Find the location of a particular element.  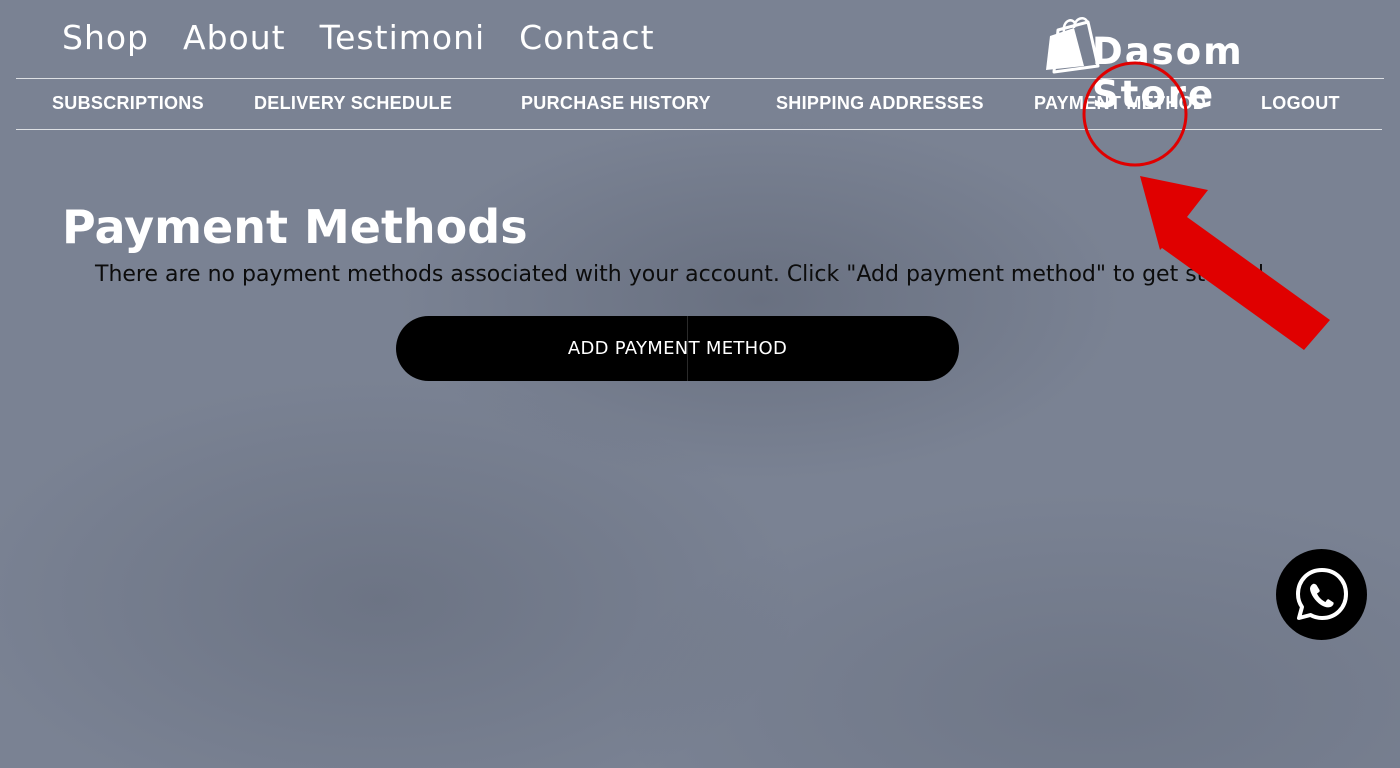

account-nav-subscriptions: SUBSCRIPTIONS is located at coordinates (128, 103).